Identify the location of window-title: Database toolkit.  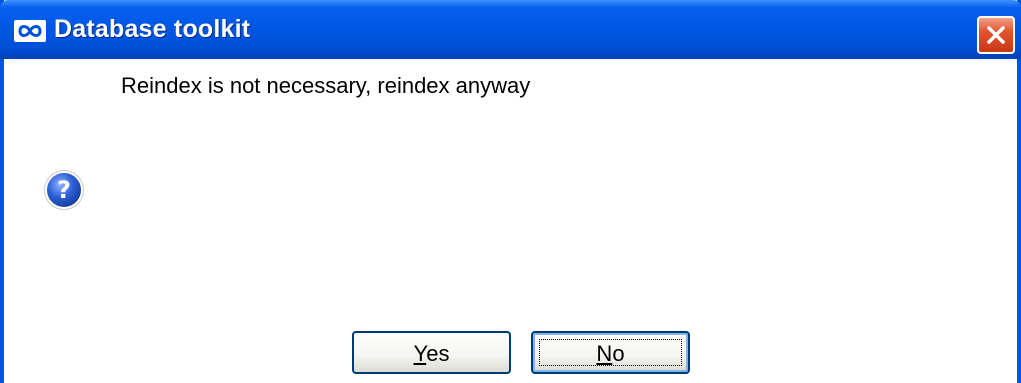
(152, 29).